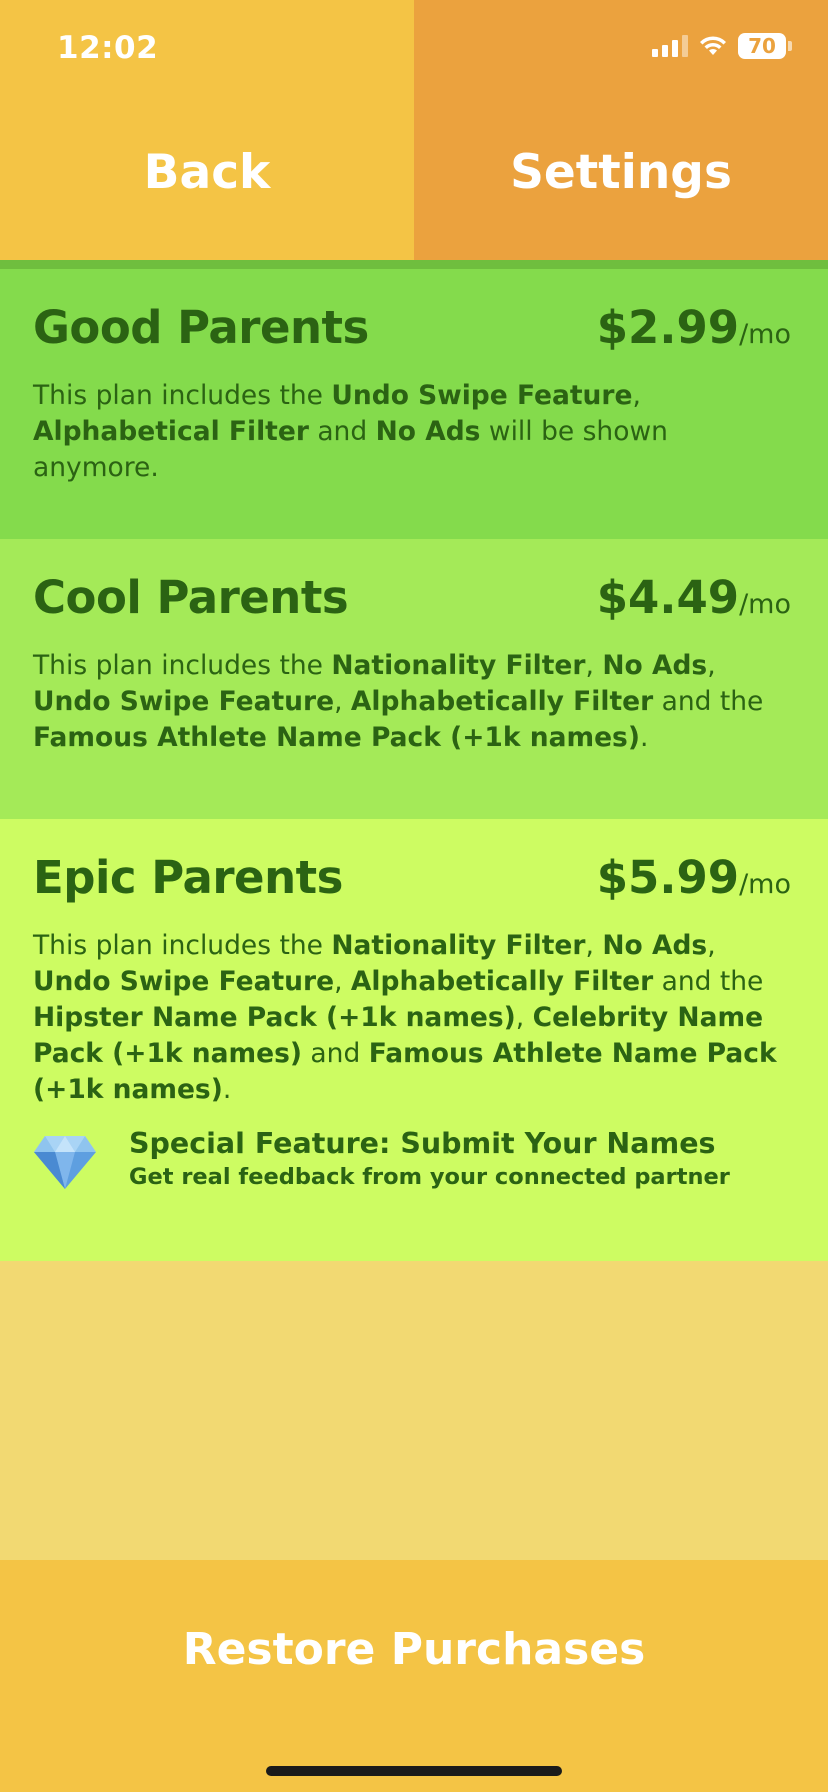 The height and width of the screenshot is (1792, 828). Describe the element at coordinates (201, 327) in the screenshot. I see `plan-name: Good Parents` at that location.